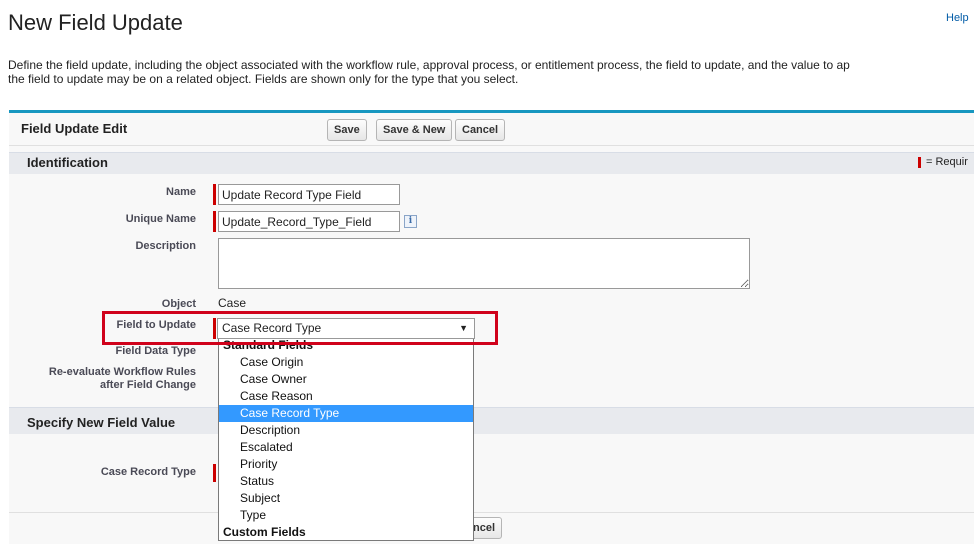  What do you see at coordinates (346, 430) in the screenshot?
I see `dropdown-option-description: Description` at bounding box center [346, 430].